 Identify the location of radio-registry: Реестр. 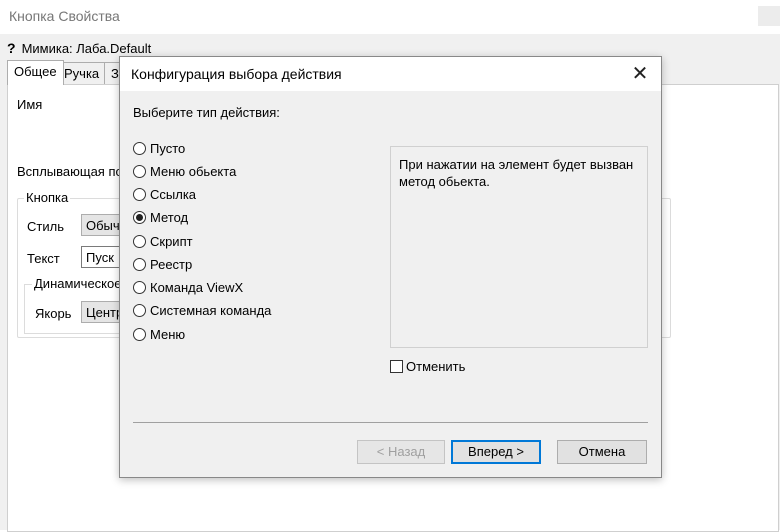
(162, 264).